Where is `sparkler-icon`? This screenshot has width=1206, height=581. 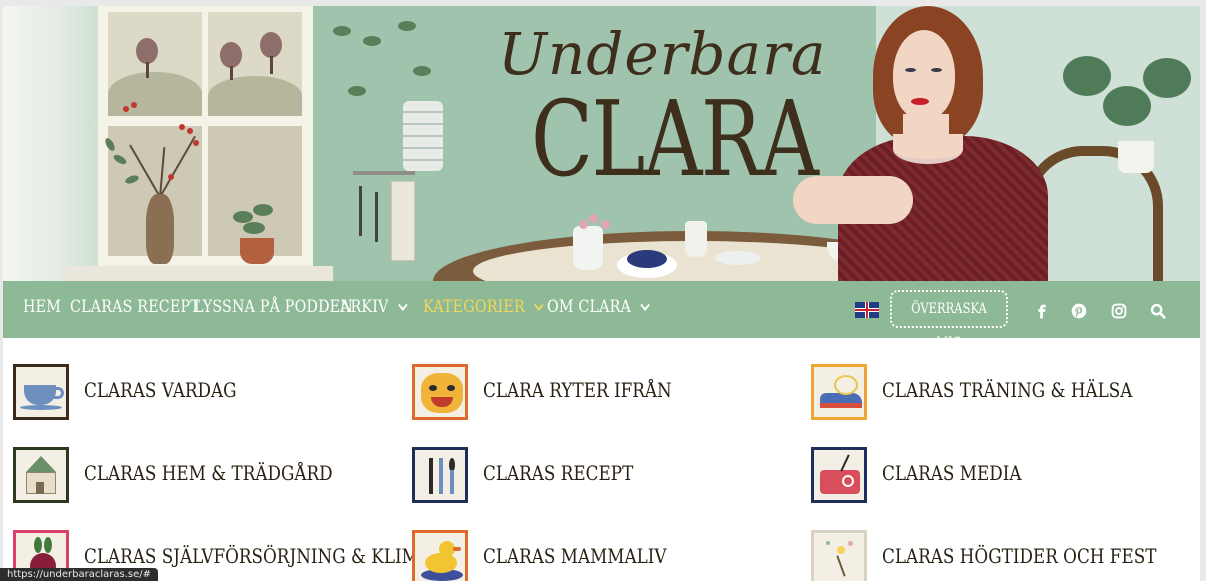
sparkler-icon is located at coordinates (839, 555).